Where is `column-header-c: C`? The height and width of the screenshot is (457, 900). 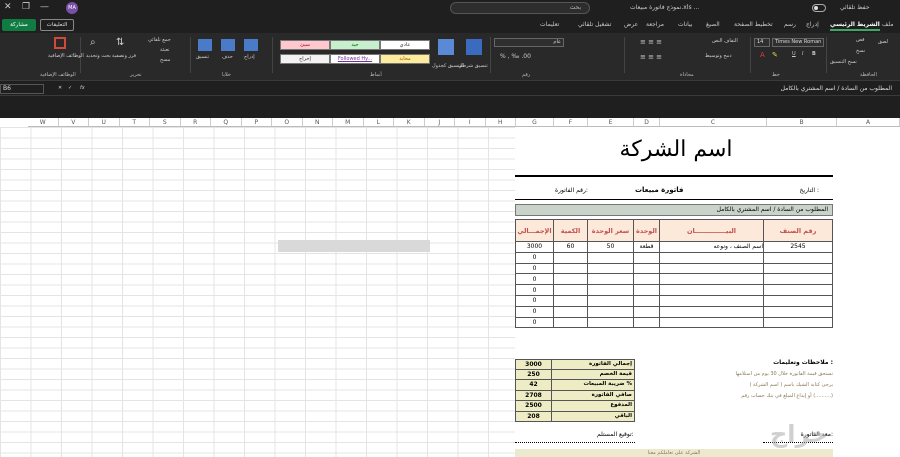
column-header-c: C is located at coordinates (713, 122).